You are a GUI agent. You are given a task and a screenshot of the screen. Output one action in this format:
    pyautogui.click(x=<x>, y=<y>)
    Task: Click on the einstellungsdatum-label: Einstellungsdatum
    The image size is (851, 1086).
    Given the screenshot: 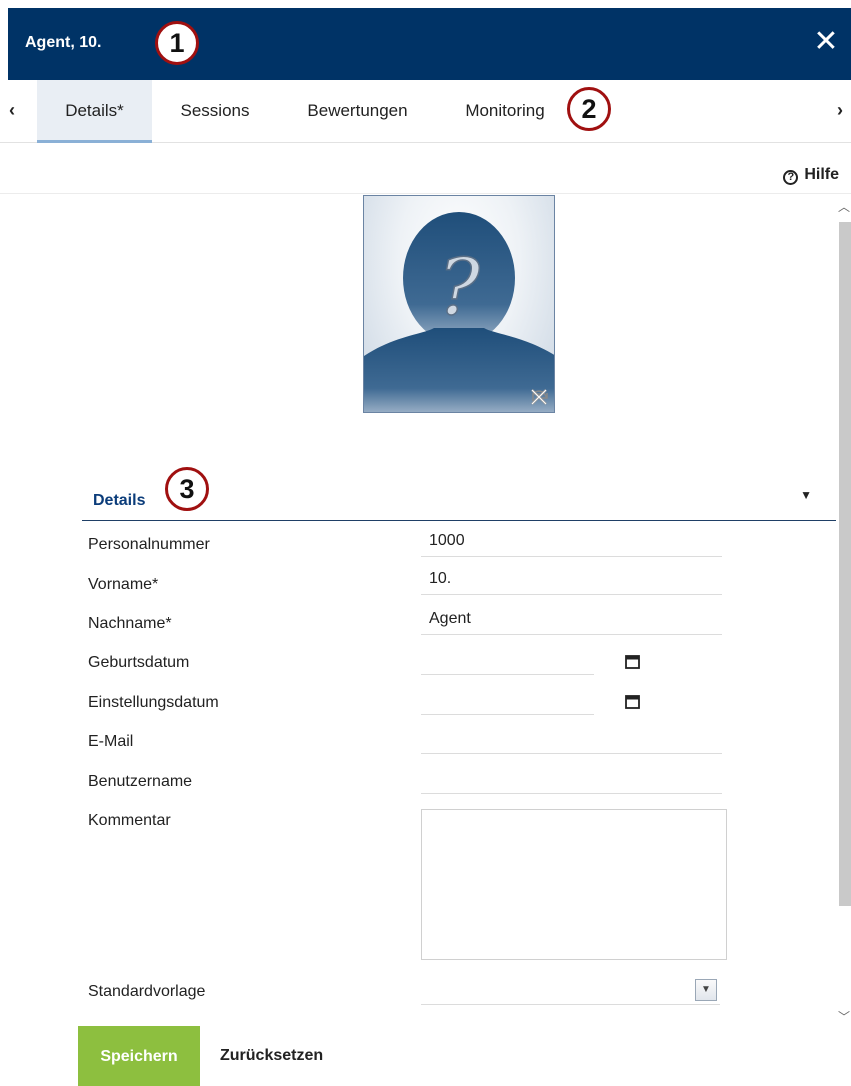 What is the action you would take?
    pyautogui.click(x=153, y=702)
    